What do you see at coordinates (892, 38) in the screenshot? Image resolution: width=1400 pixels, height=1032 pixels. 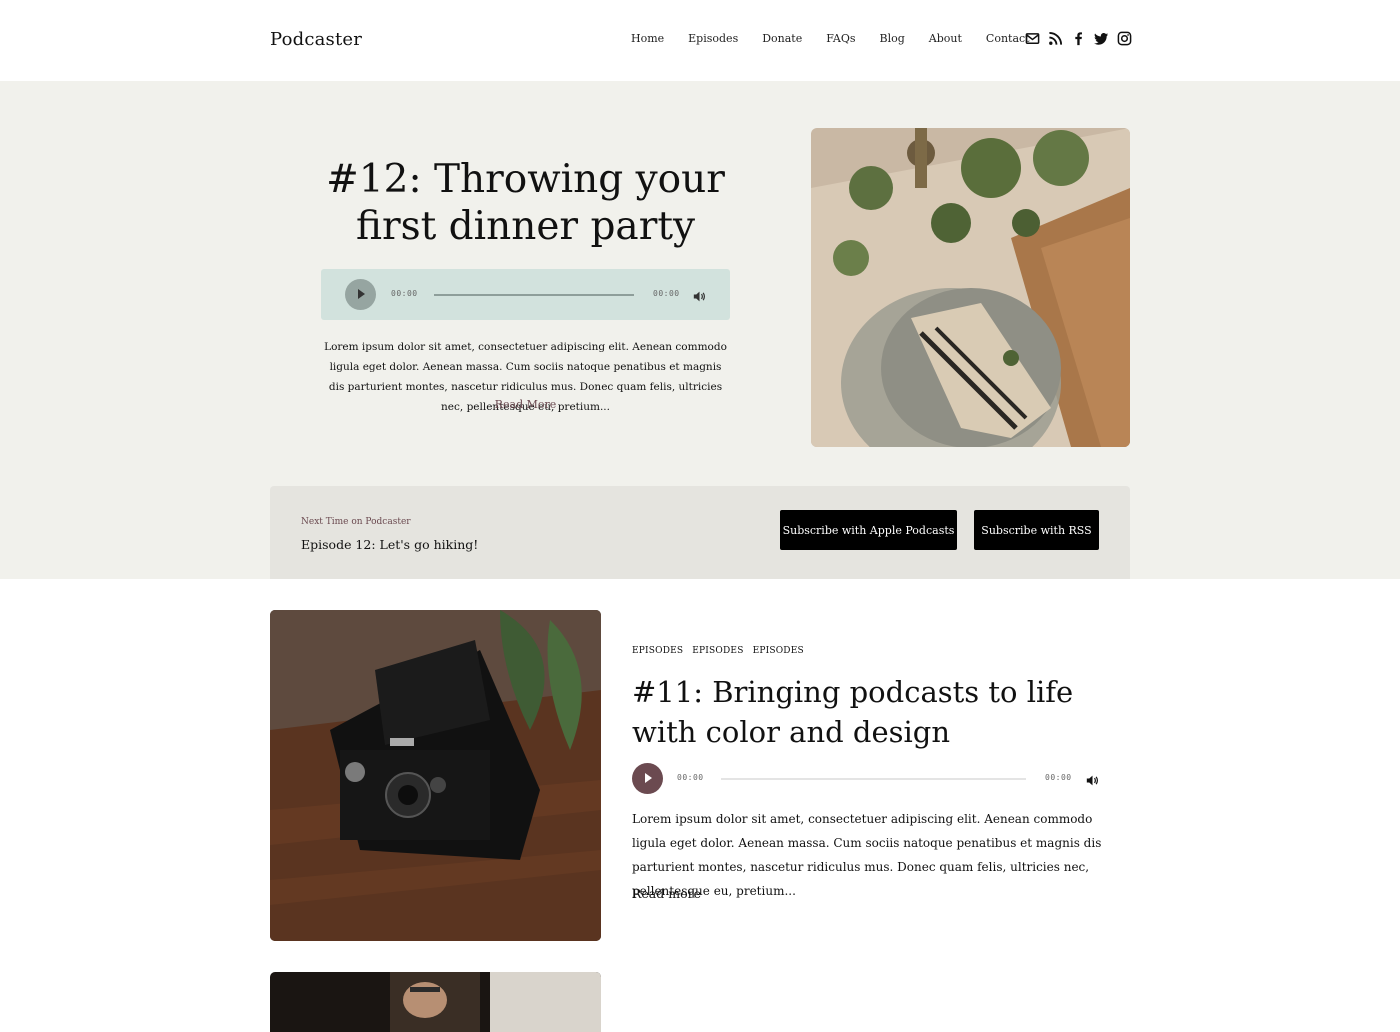 I see `nav-item-blog: Blog` at bounding box center [892, 38].